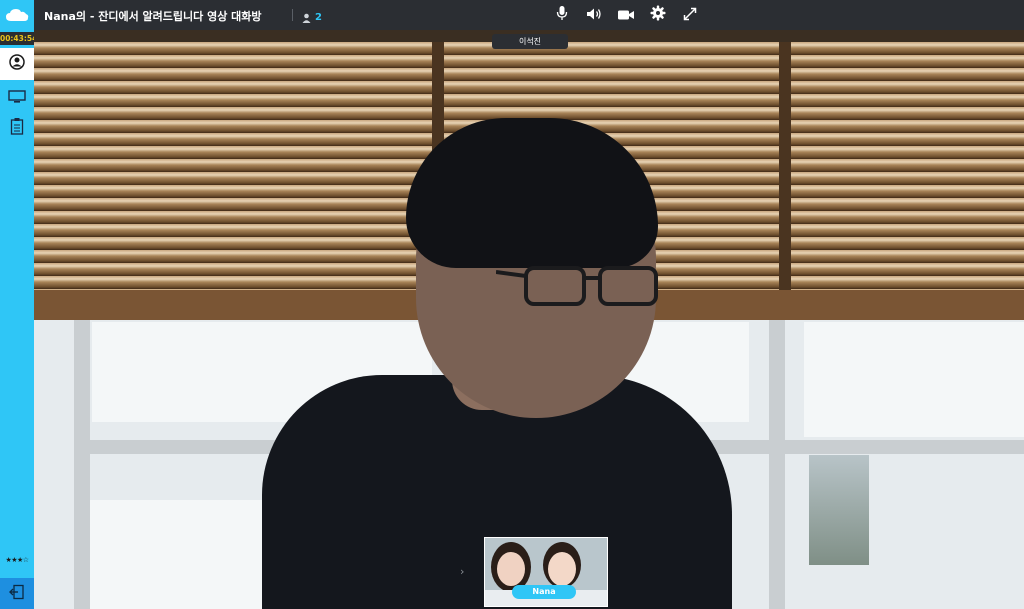 This screenshot has width=1024, height=609. What do you see at coordinates (577, 286) in the screenshot?
I see `glasses` at bounding box center [577, 286].